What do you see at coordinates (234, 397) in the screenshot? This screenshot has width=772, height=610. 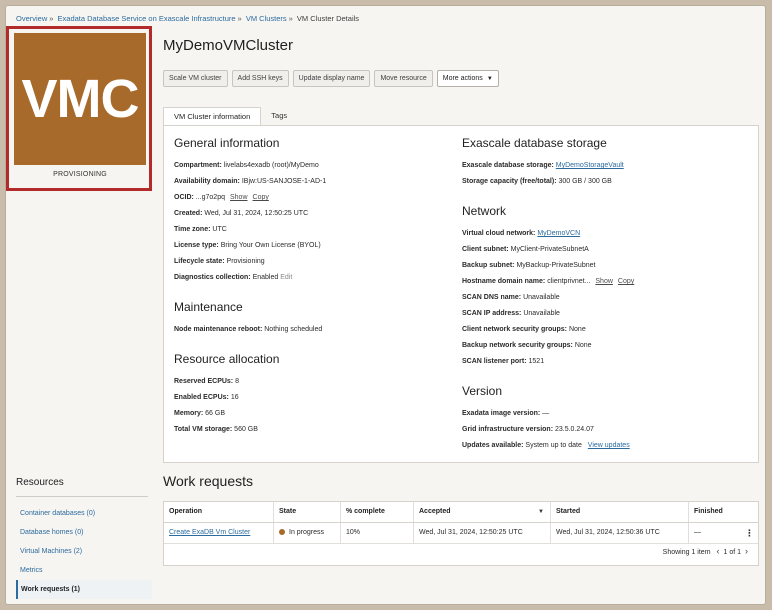 I see `enabled-ecpus-value: 16` at bounding box center [234, 397].